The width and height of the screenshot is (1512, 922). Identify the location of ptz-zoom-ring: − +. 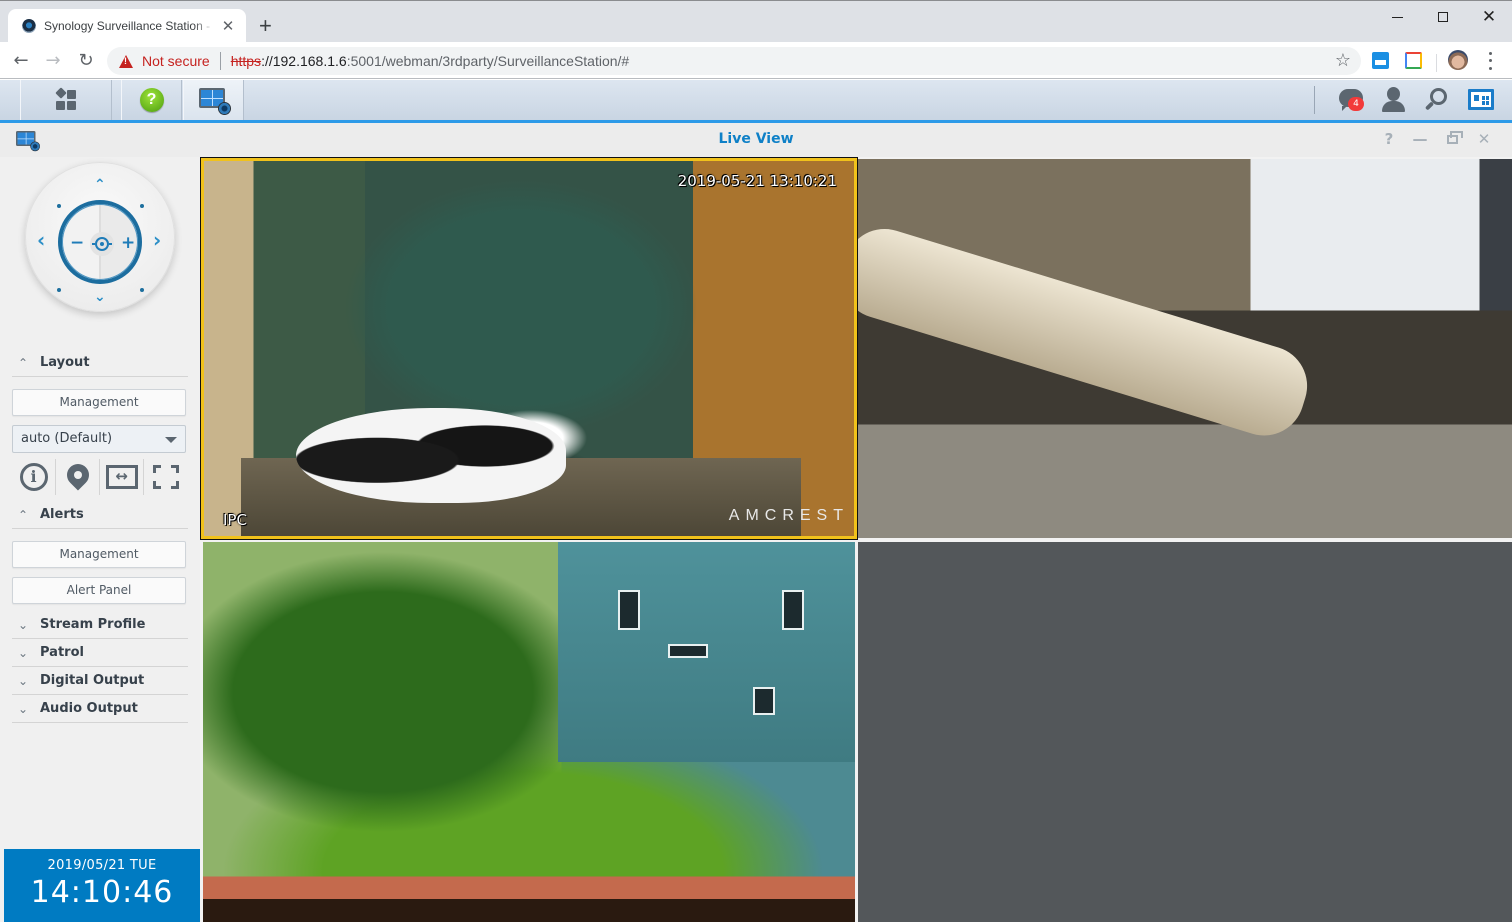
(100, 242).